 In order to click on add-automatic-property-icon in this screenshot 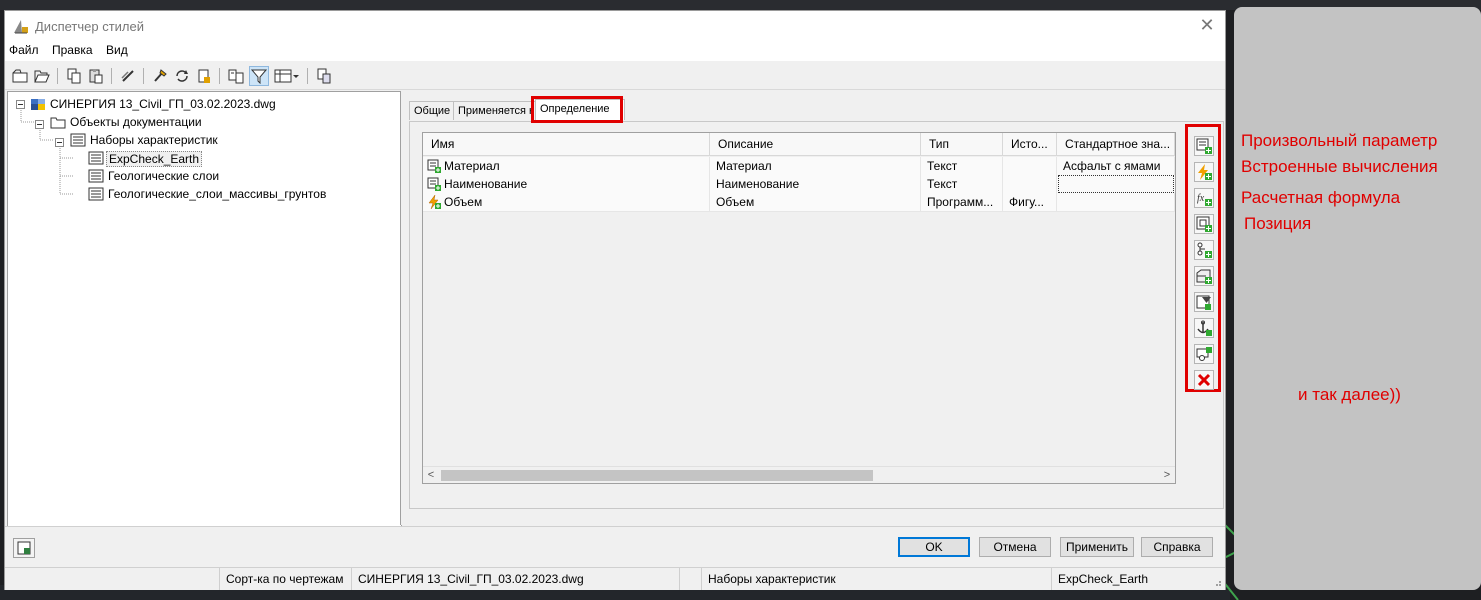, I will do `click(1205, 172)`.